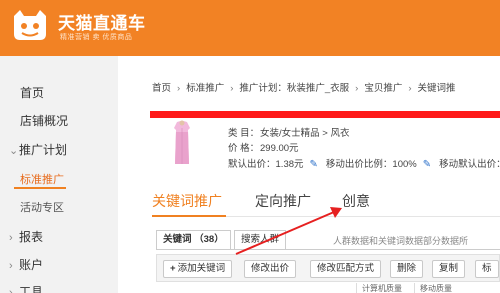  What do you see at coordinates (205, 87) in the screenshot?
I see `breadcrumb-standard-promotion: 标准推广` at bounding box center [205, 87].